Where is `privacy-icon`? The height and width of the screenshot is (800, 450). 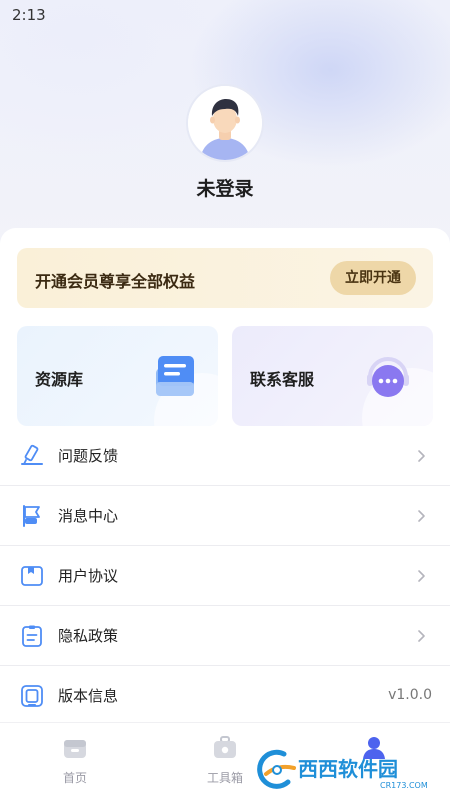 privacy-icon is located at coordinates (32, 636).